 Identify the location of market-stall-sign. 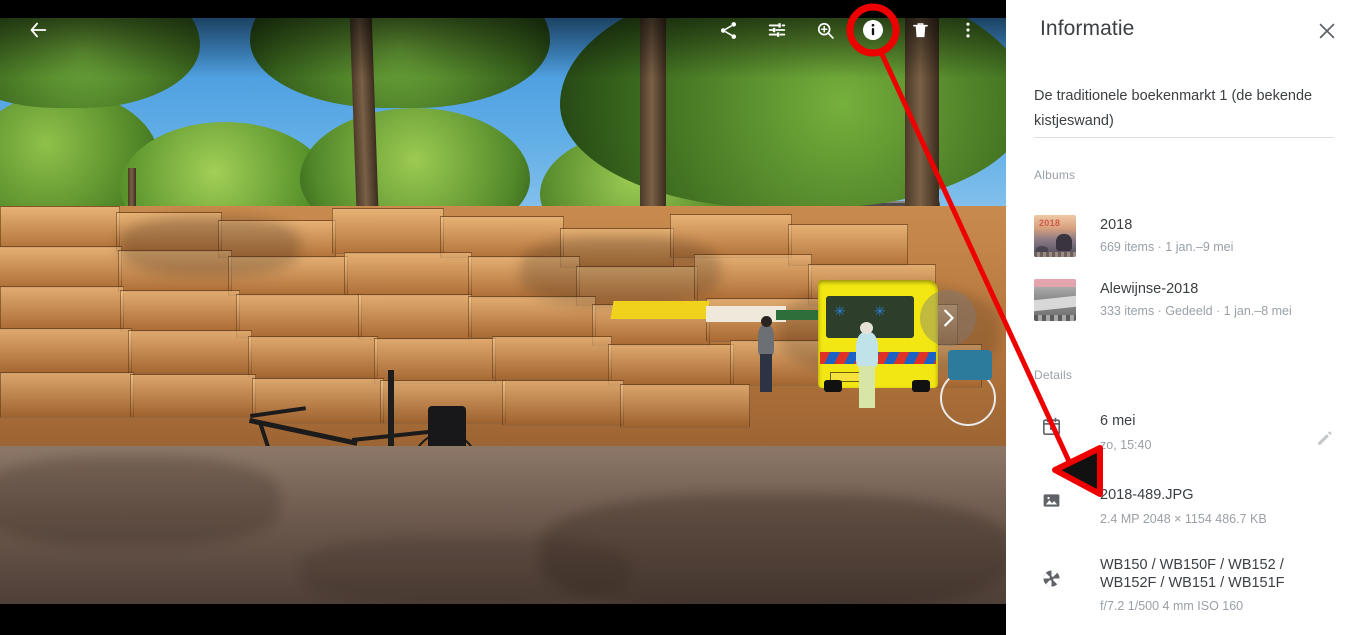
(799, 315).